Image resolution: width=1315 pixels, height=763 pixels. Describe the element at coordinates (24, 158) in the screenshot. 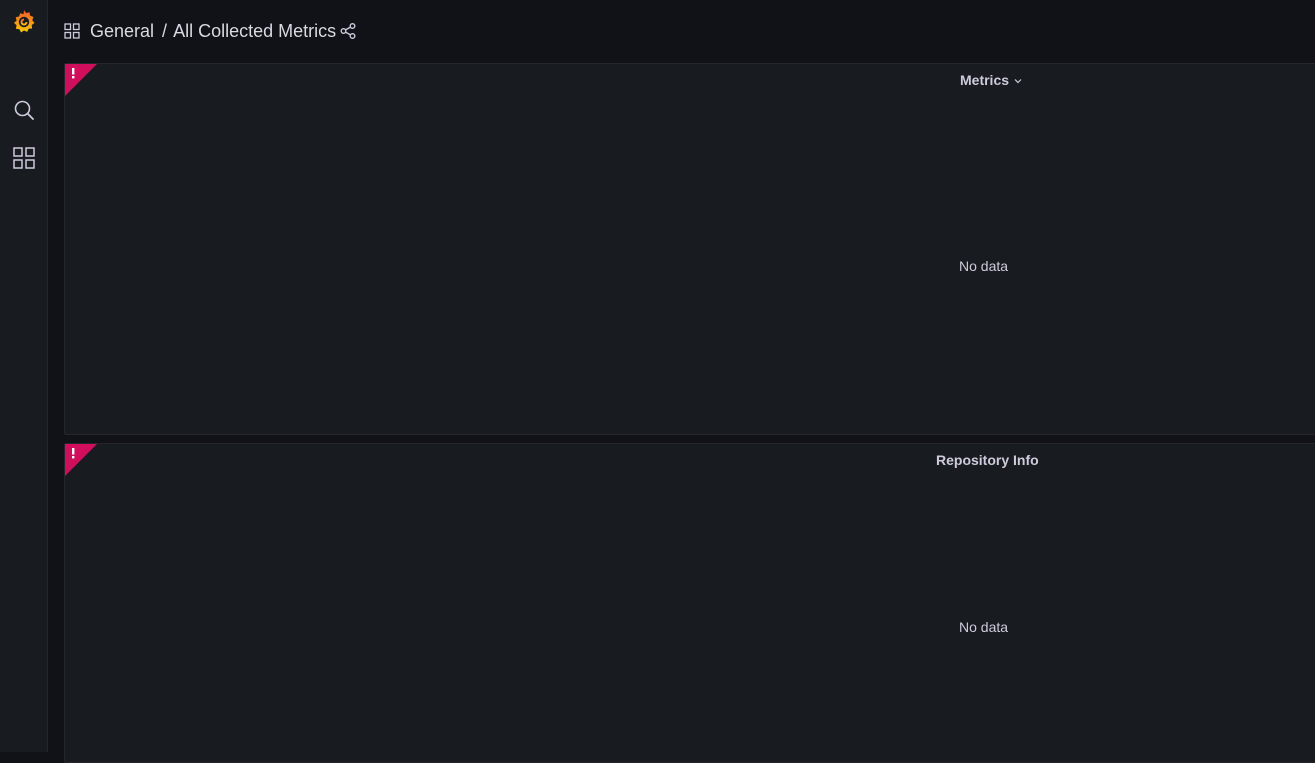

I see `dashboards-icon` at that location.